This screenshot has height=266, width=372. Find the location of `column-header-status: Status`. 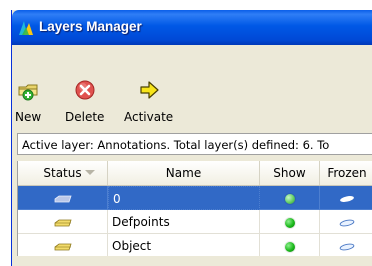

column-header-status: Status is located at coordinates (63, 173).